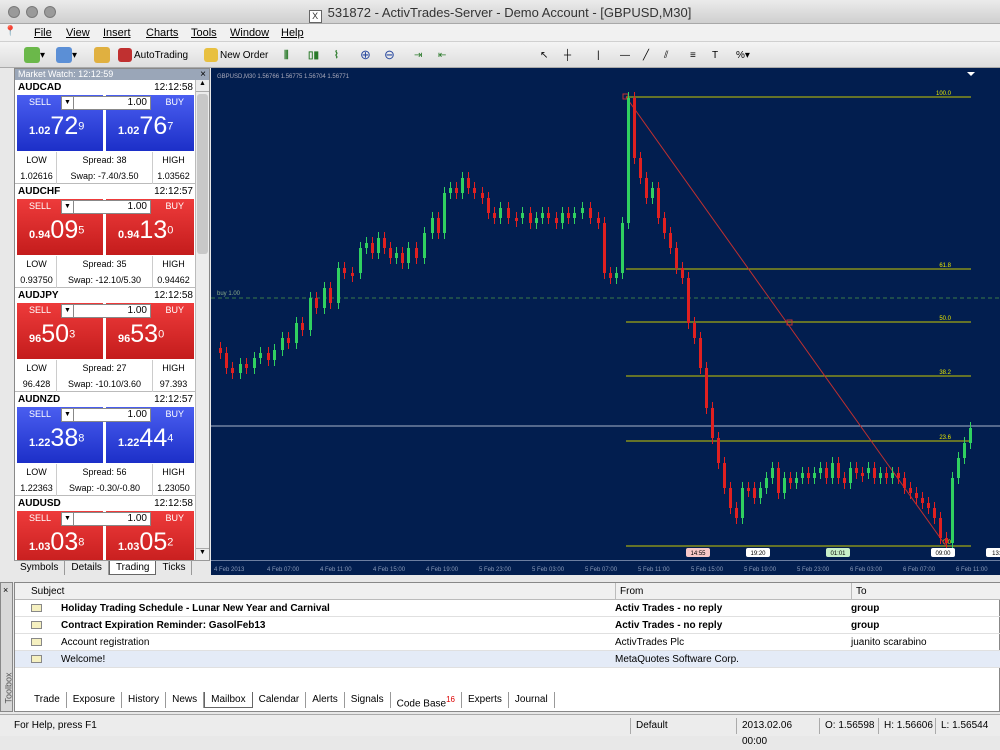 The width and height of the screenshot is (1000, 750). Describe the element at coordinates (8, 688) in the screenshot. I see `toolbox-side-label: Toolbox` at that location.